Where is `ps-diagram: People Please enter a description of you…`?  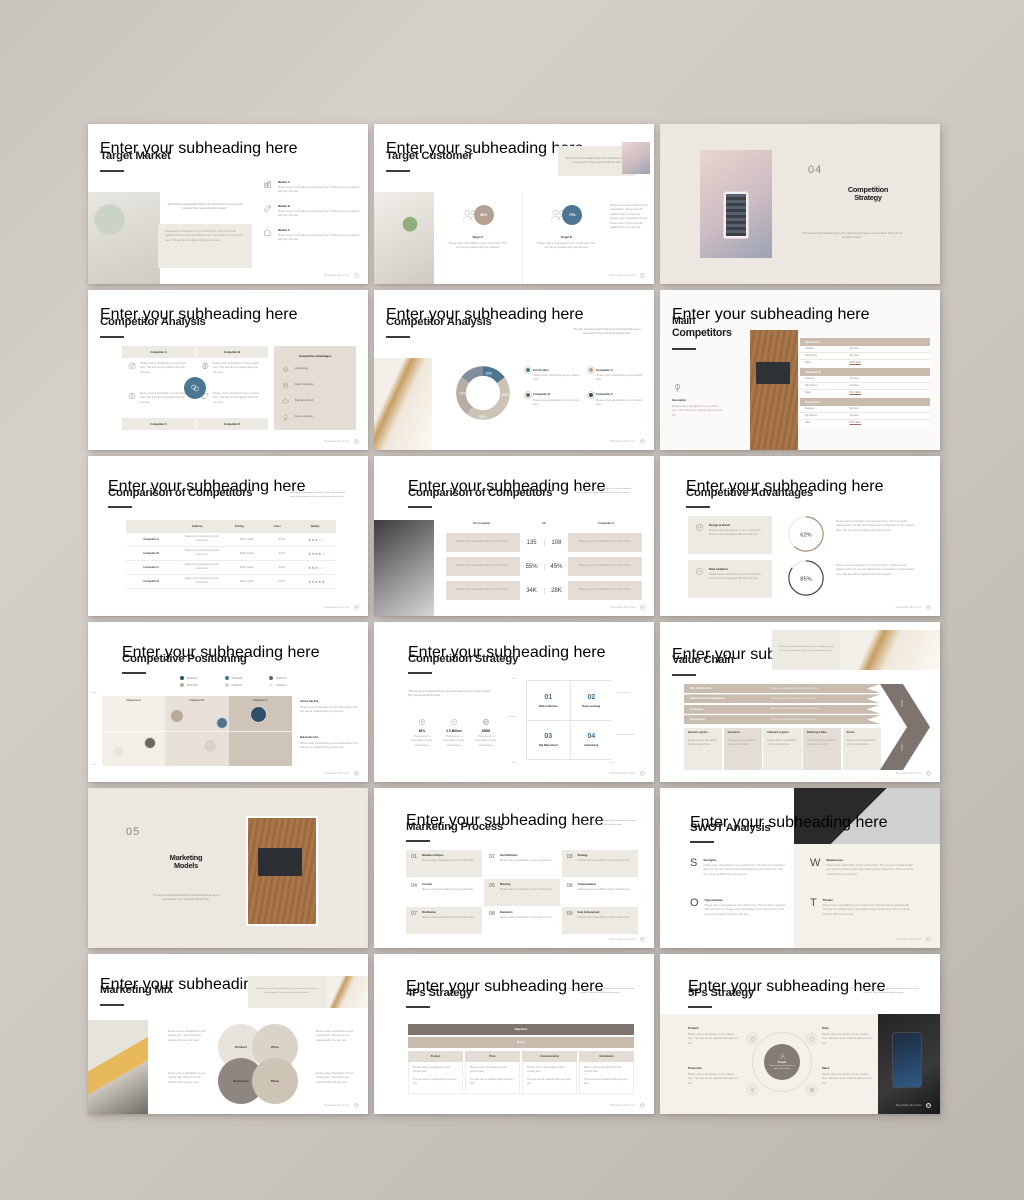 ps-diagram: People Please enter a description of you… is located at coordinates (782, 1062).